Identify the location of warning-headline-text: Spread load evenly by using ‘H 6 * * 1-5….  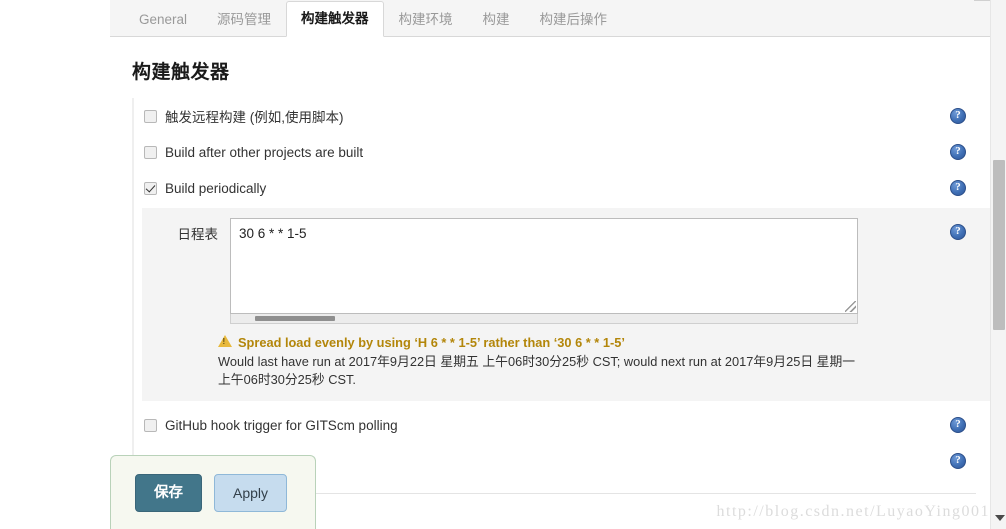
(431, 342).